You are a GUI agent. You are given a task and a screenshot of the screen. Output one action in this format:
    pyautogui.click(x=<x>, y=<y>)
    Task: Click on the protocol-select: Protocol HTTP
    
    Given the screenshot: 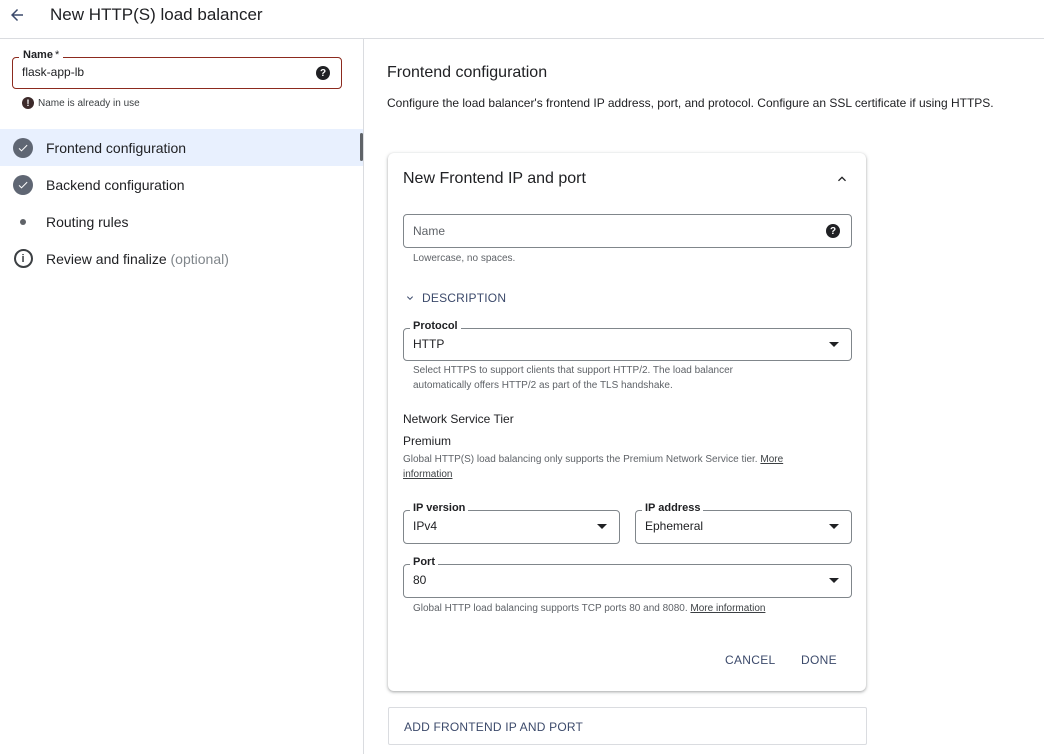 What is the action you would take?
    pyautogui.click(x=627, y=340)
    